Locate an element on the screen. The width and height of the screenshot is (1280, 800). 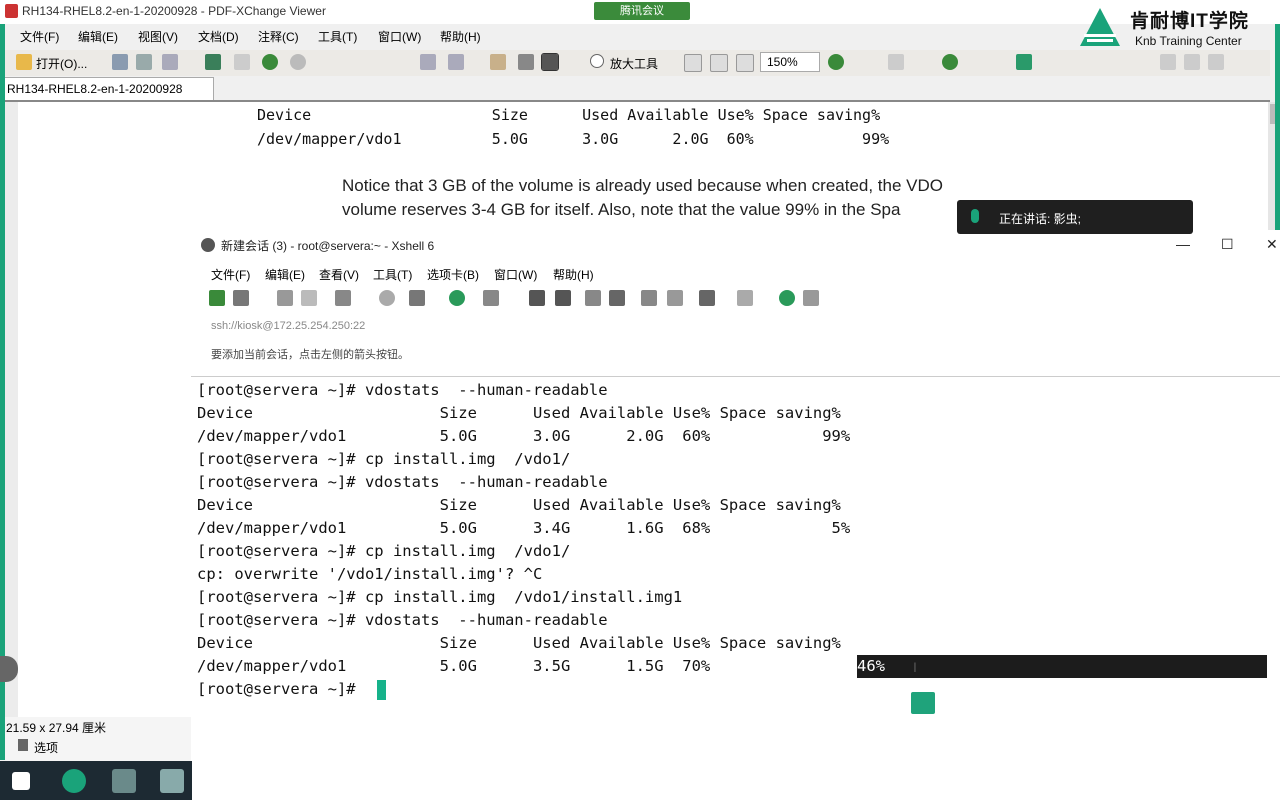
email-icon is located at coordinates (170, 62).